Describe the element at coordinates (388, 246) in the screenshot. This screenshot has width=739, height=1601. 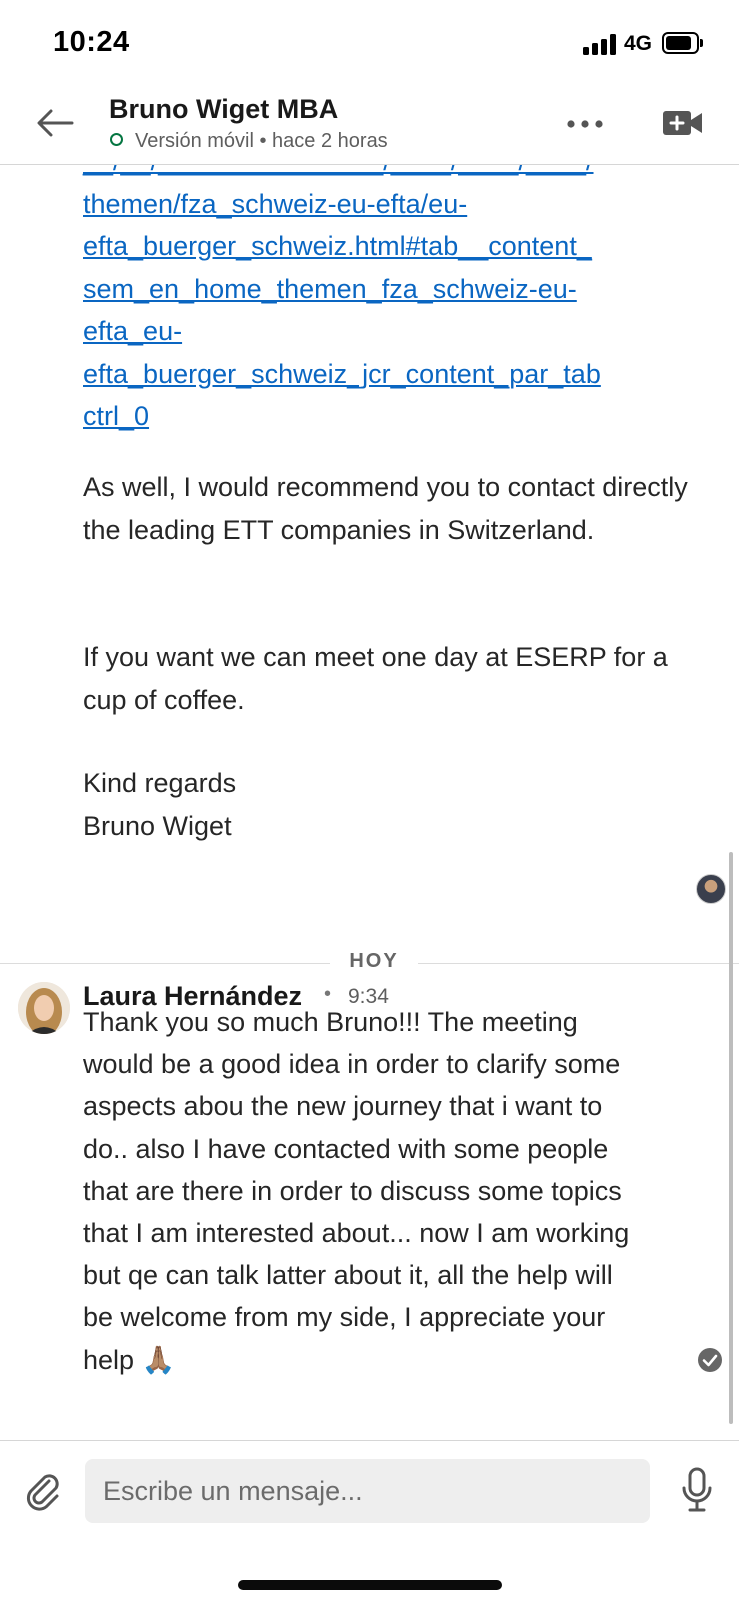
I see `link-line: efta_buerger_schweiz.html#tab__content_` at that location.